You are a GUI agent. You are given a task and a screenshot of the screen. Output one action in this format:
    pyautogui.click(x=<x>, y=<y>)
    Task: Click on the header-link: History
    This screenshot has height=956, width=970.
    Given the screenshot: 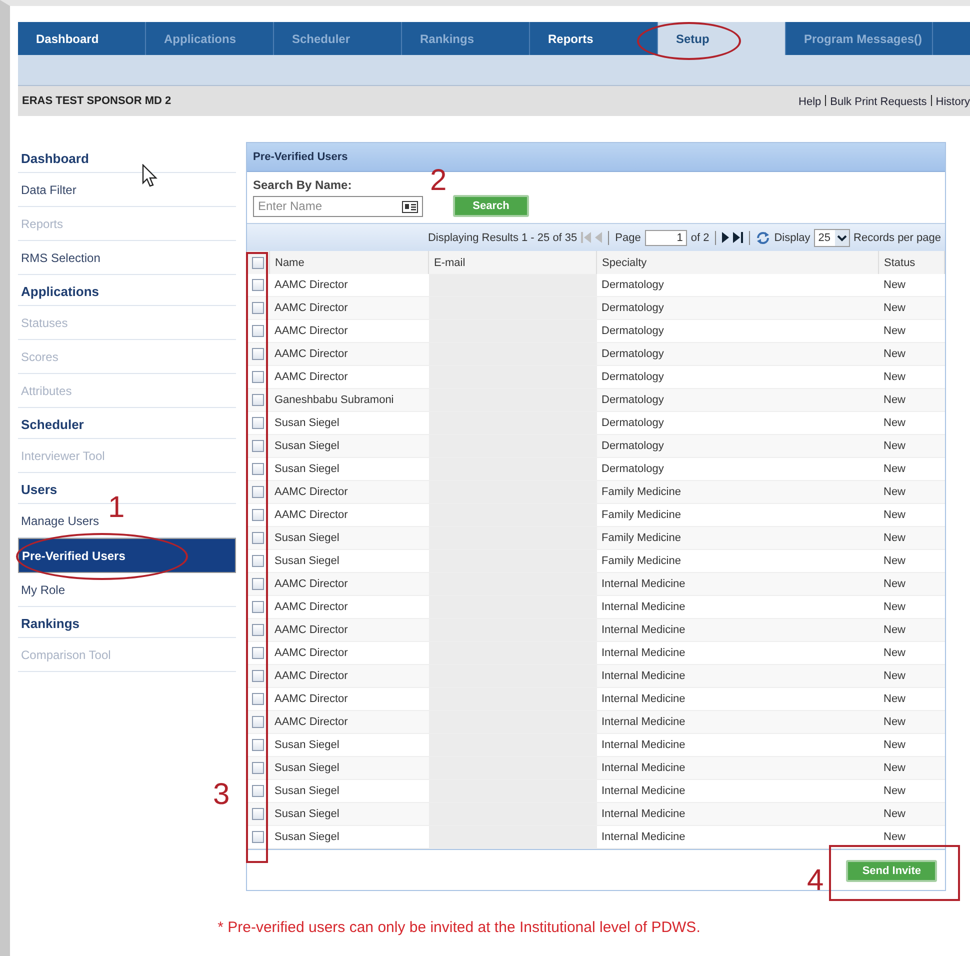 What is the action you would take?
    pyautogui.click(x=953, y=102)
    